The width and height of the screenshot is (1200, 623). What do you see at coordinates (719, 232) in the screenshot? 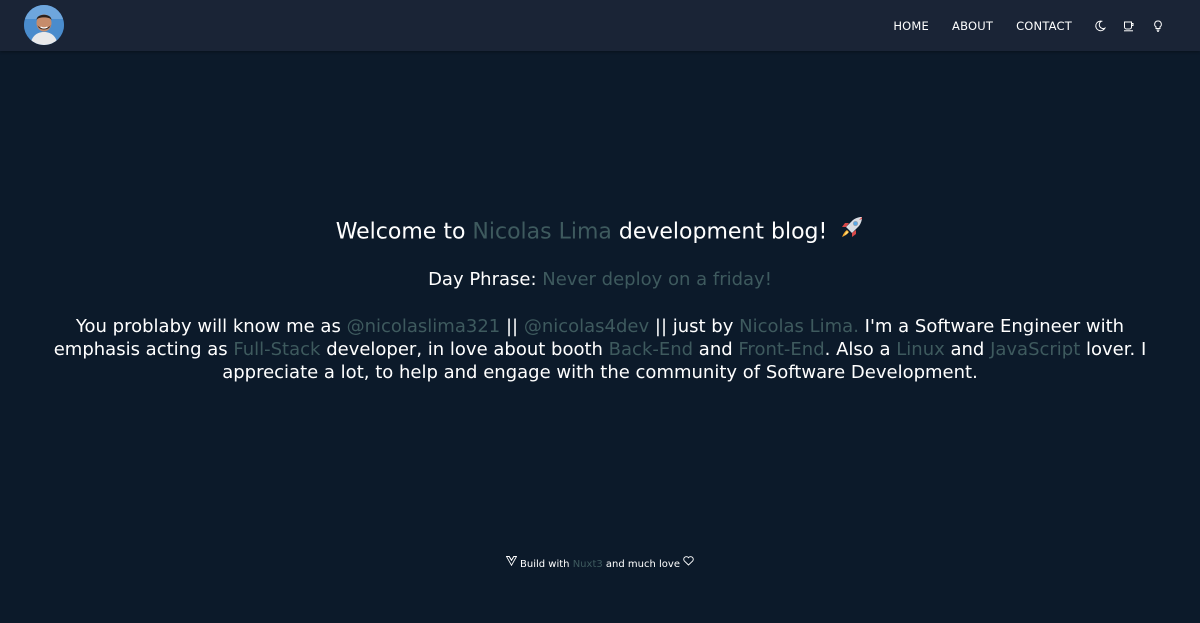
I see `welcome-suffix: development blog!` at bounding box center [719, 232].